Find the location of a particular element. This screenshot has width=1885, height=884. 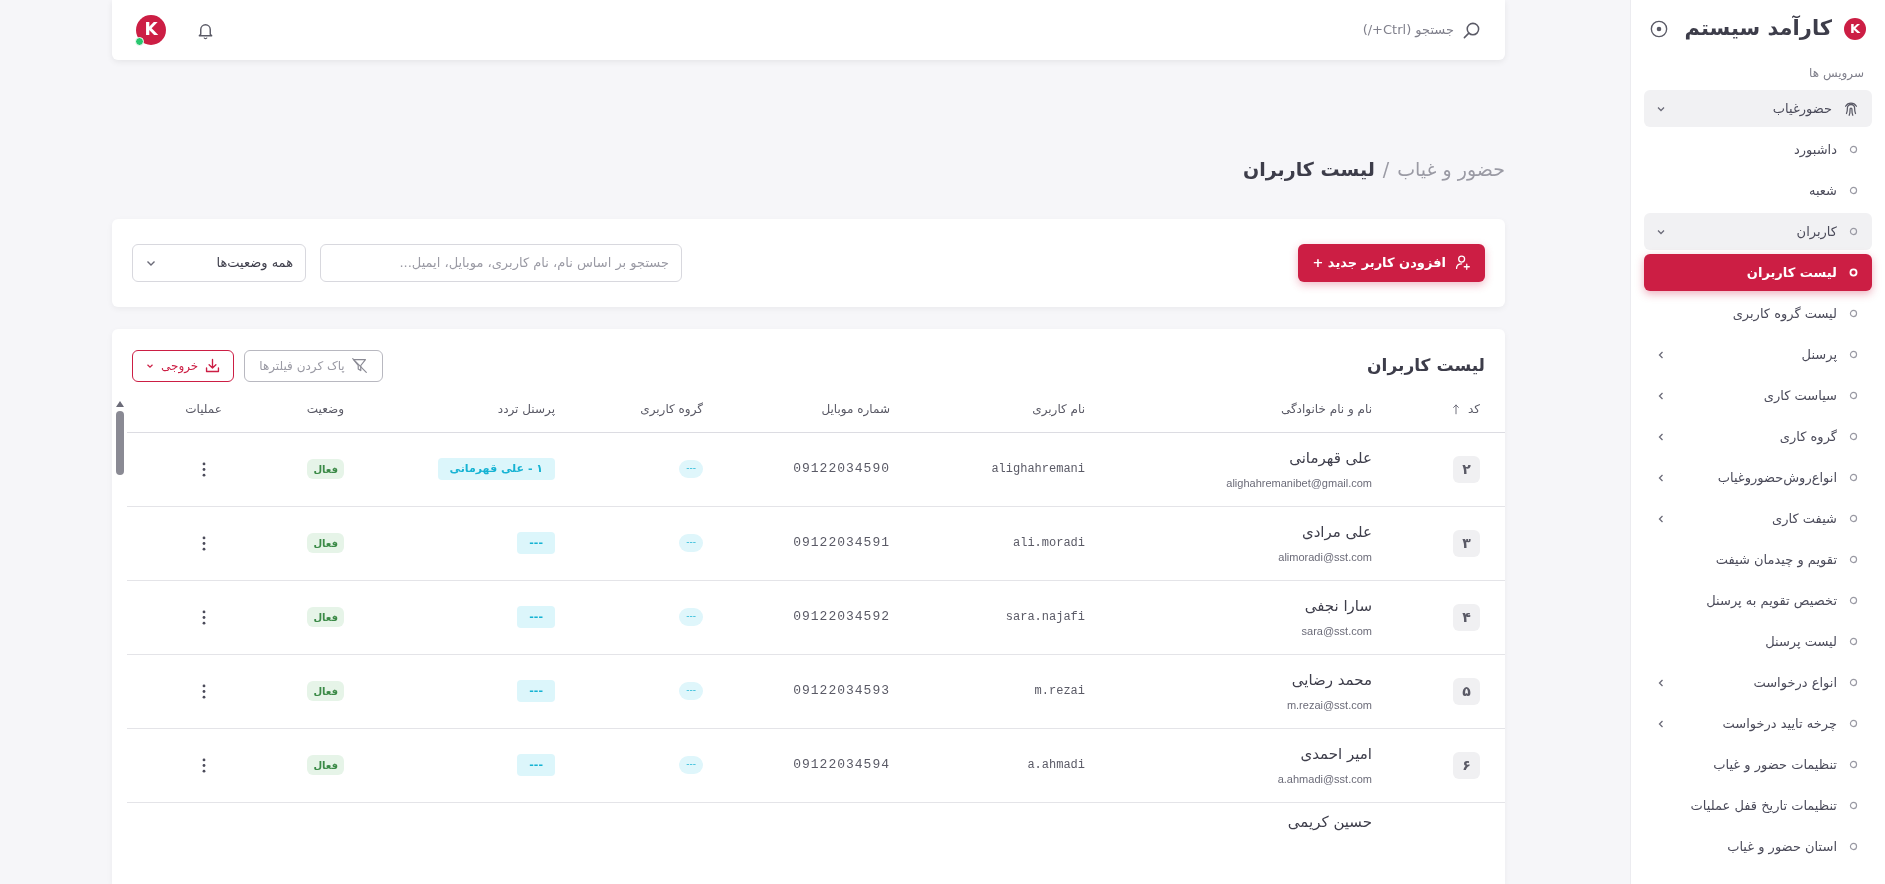

brand-title: کارآمد سیستم is located at coordinates (1758, 28).